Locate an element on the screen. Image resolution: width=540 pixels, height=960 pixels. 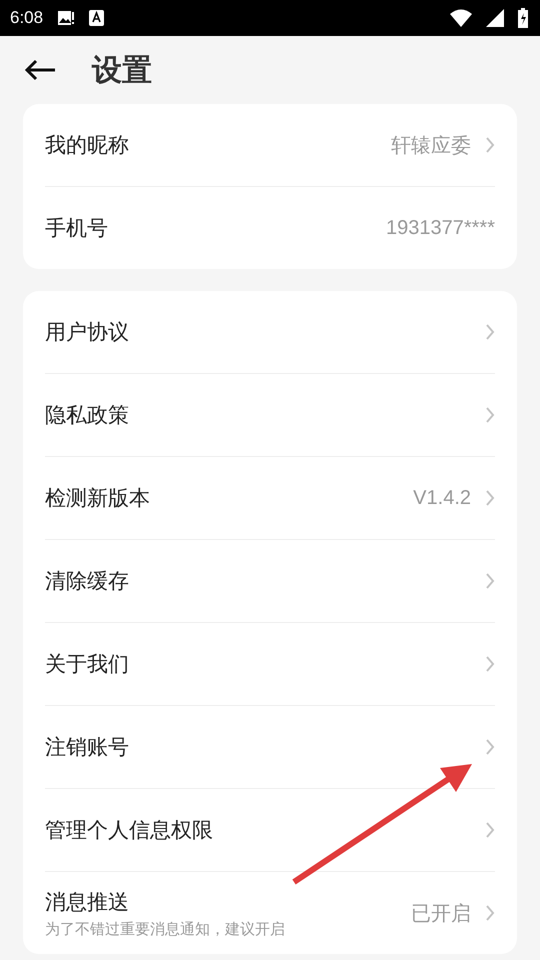
back-icon is located at coordinates (40, 70).